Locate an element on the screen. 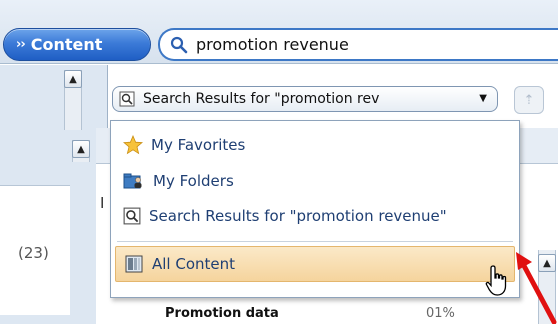 The image size is (558, 324). double-chevron-right-icon: ›› is located at coordinates (21, 44).